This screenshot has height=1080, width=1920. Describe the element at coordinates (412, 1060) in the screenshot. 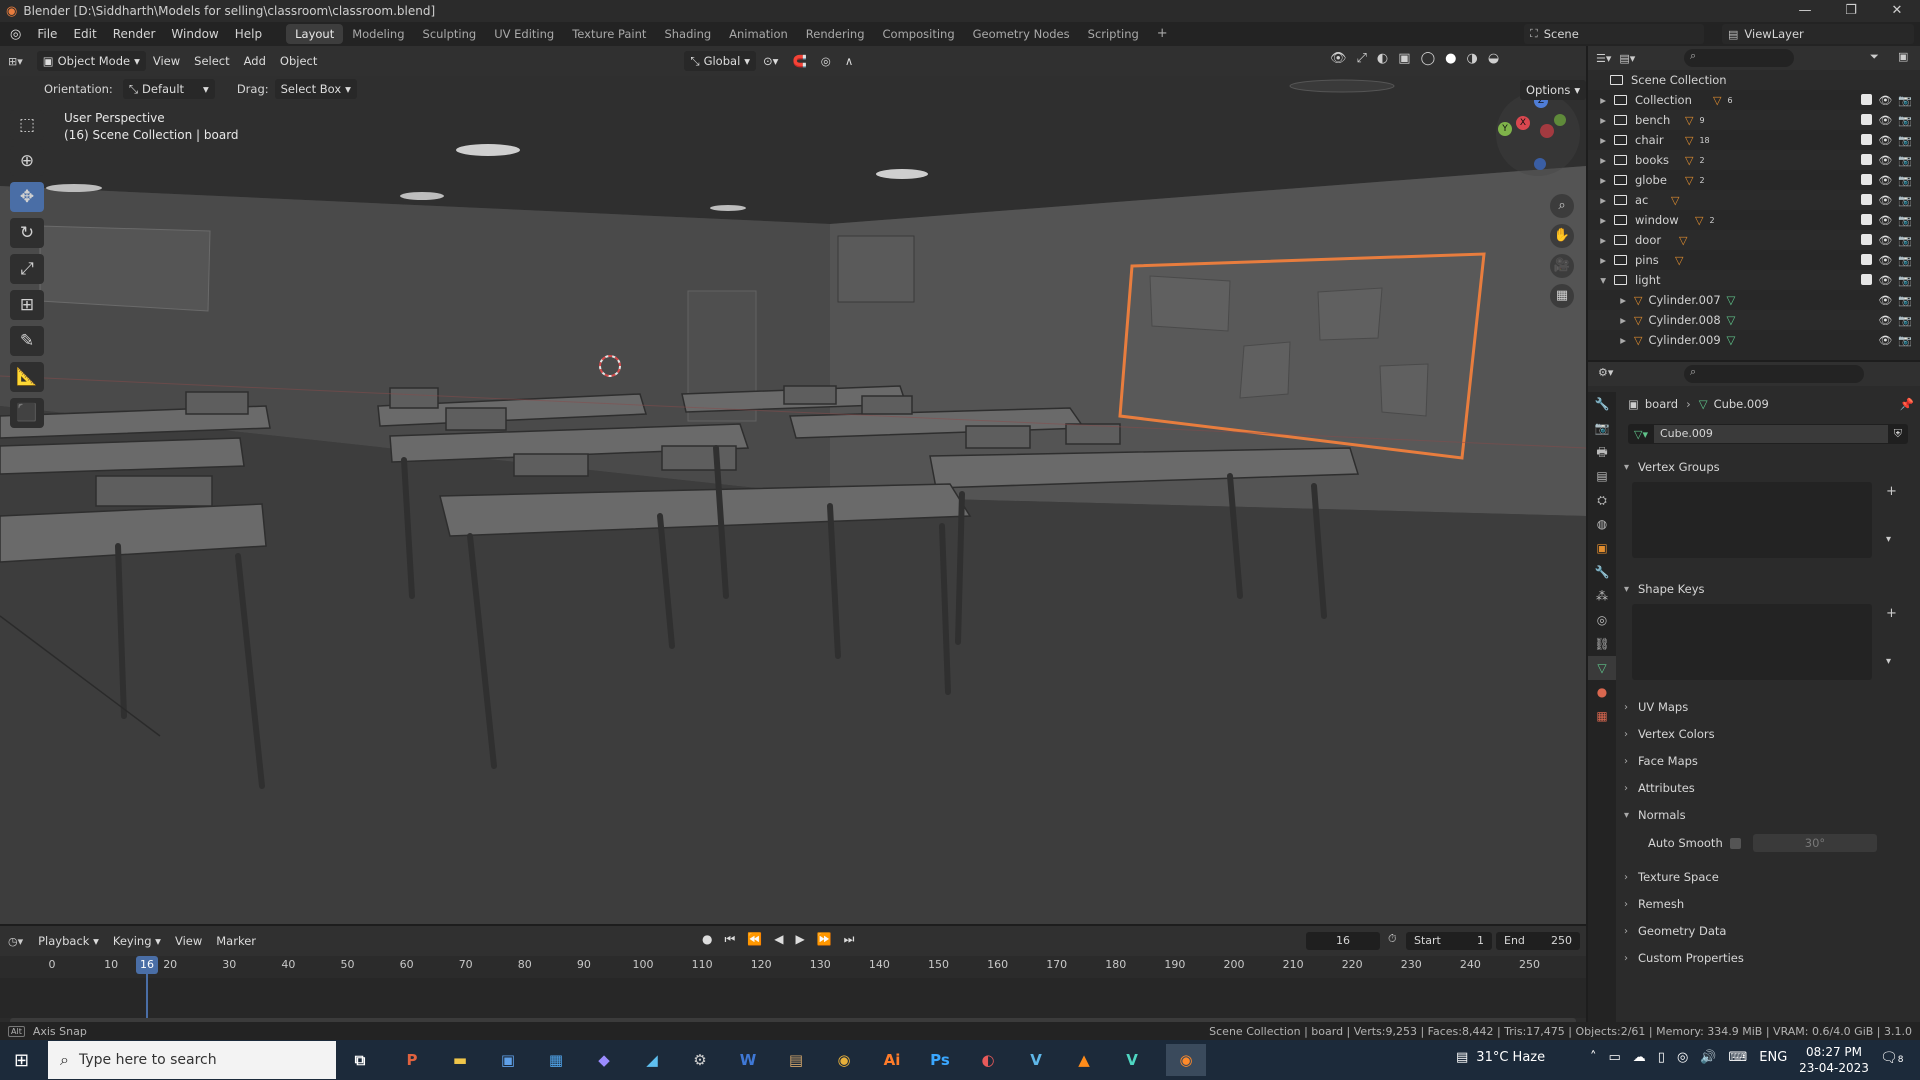

I see `powerpoint-icon: P` at that location.